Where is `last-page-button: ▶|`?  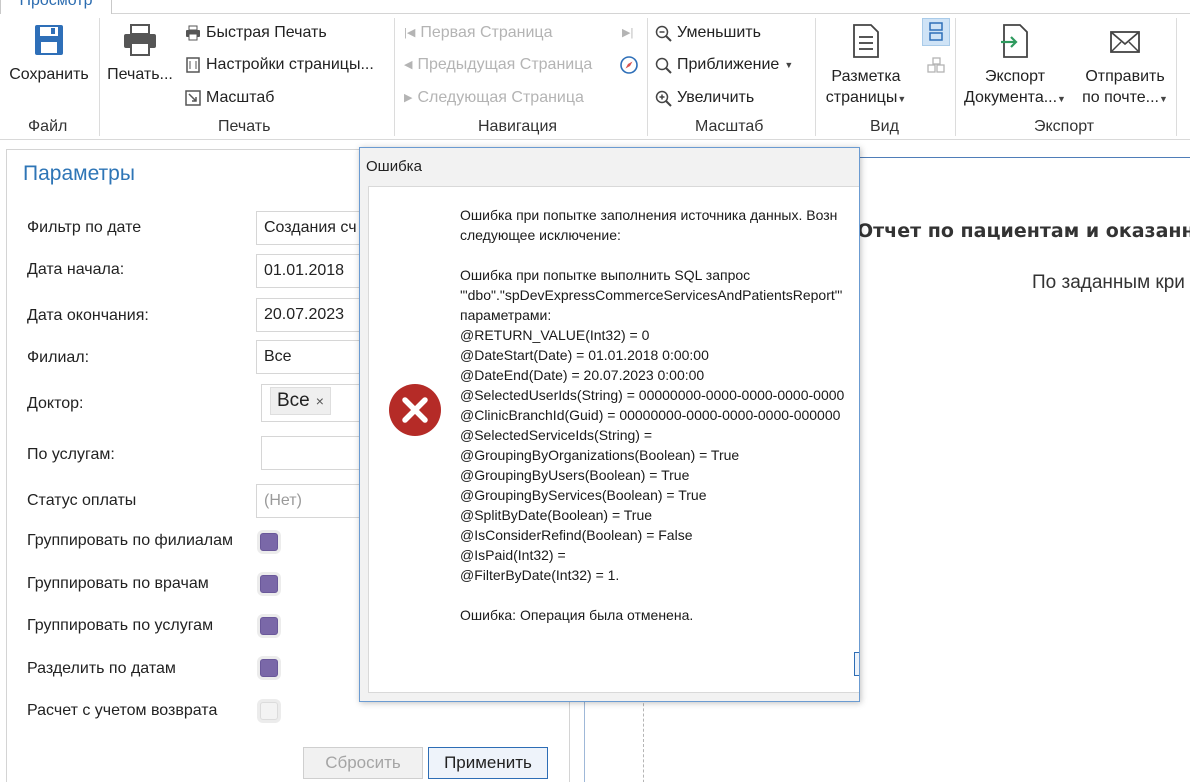
last-page-button: ▶| is located at coordinates (627, 33).